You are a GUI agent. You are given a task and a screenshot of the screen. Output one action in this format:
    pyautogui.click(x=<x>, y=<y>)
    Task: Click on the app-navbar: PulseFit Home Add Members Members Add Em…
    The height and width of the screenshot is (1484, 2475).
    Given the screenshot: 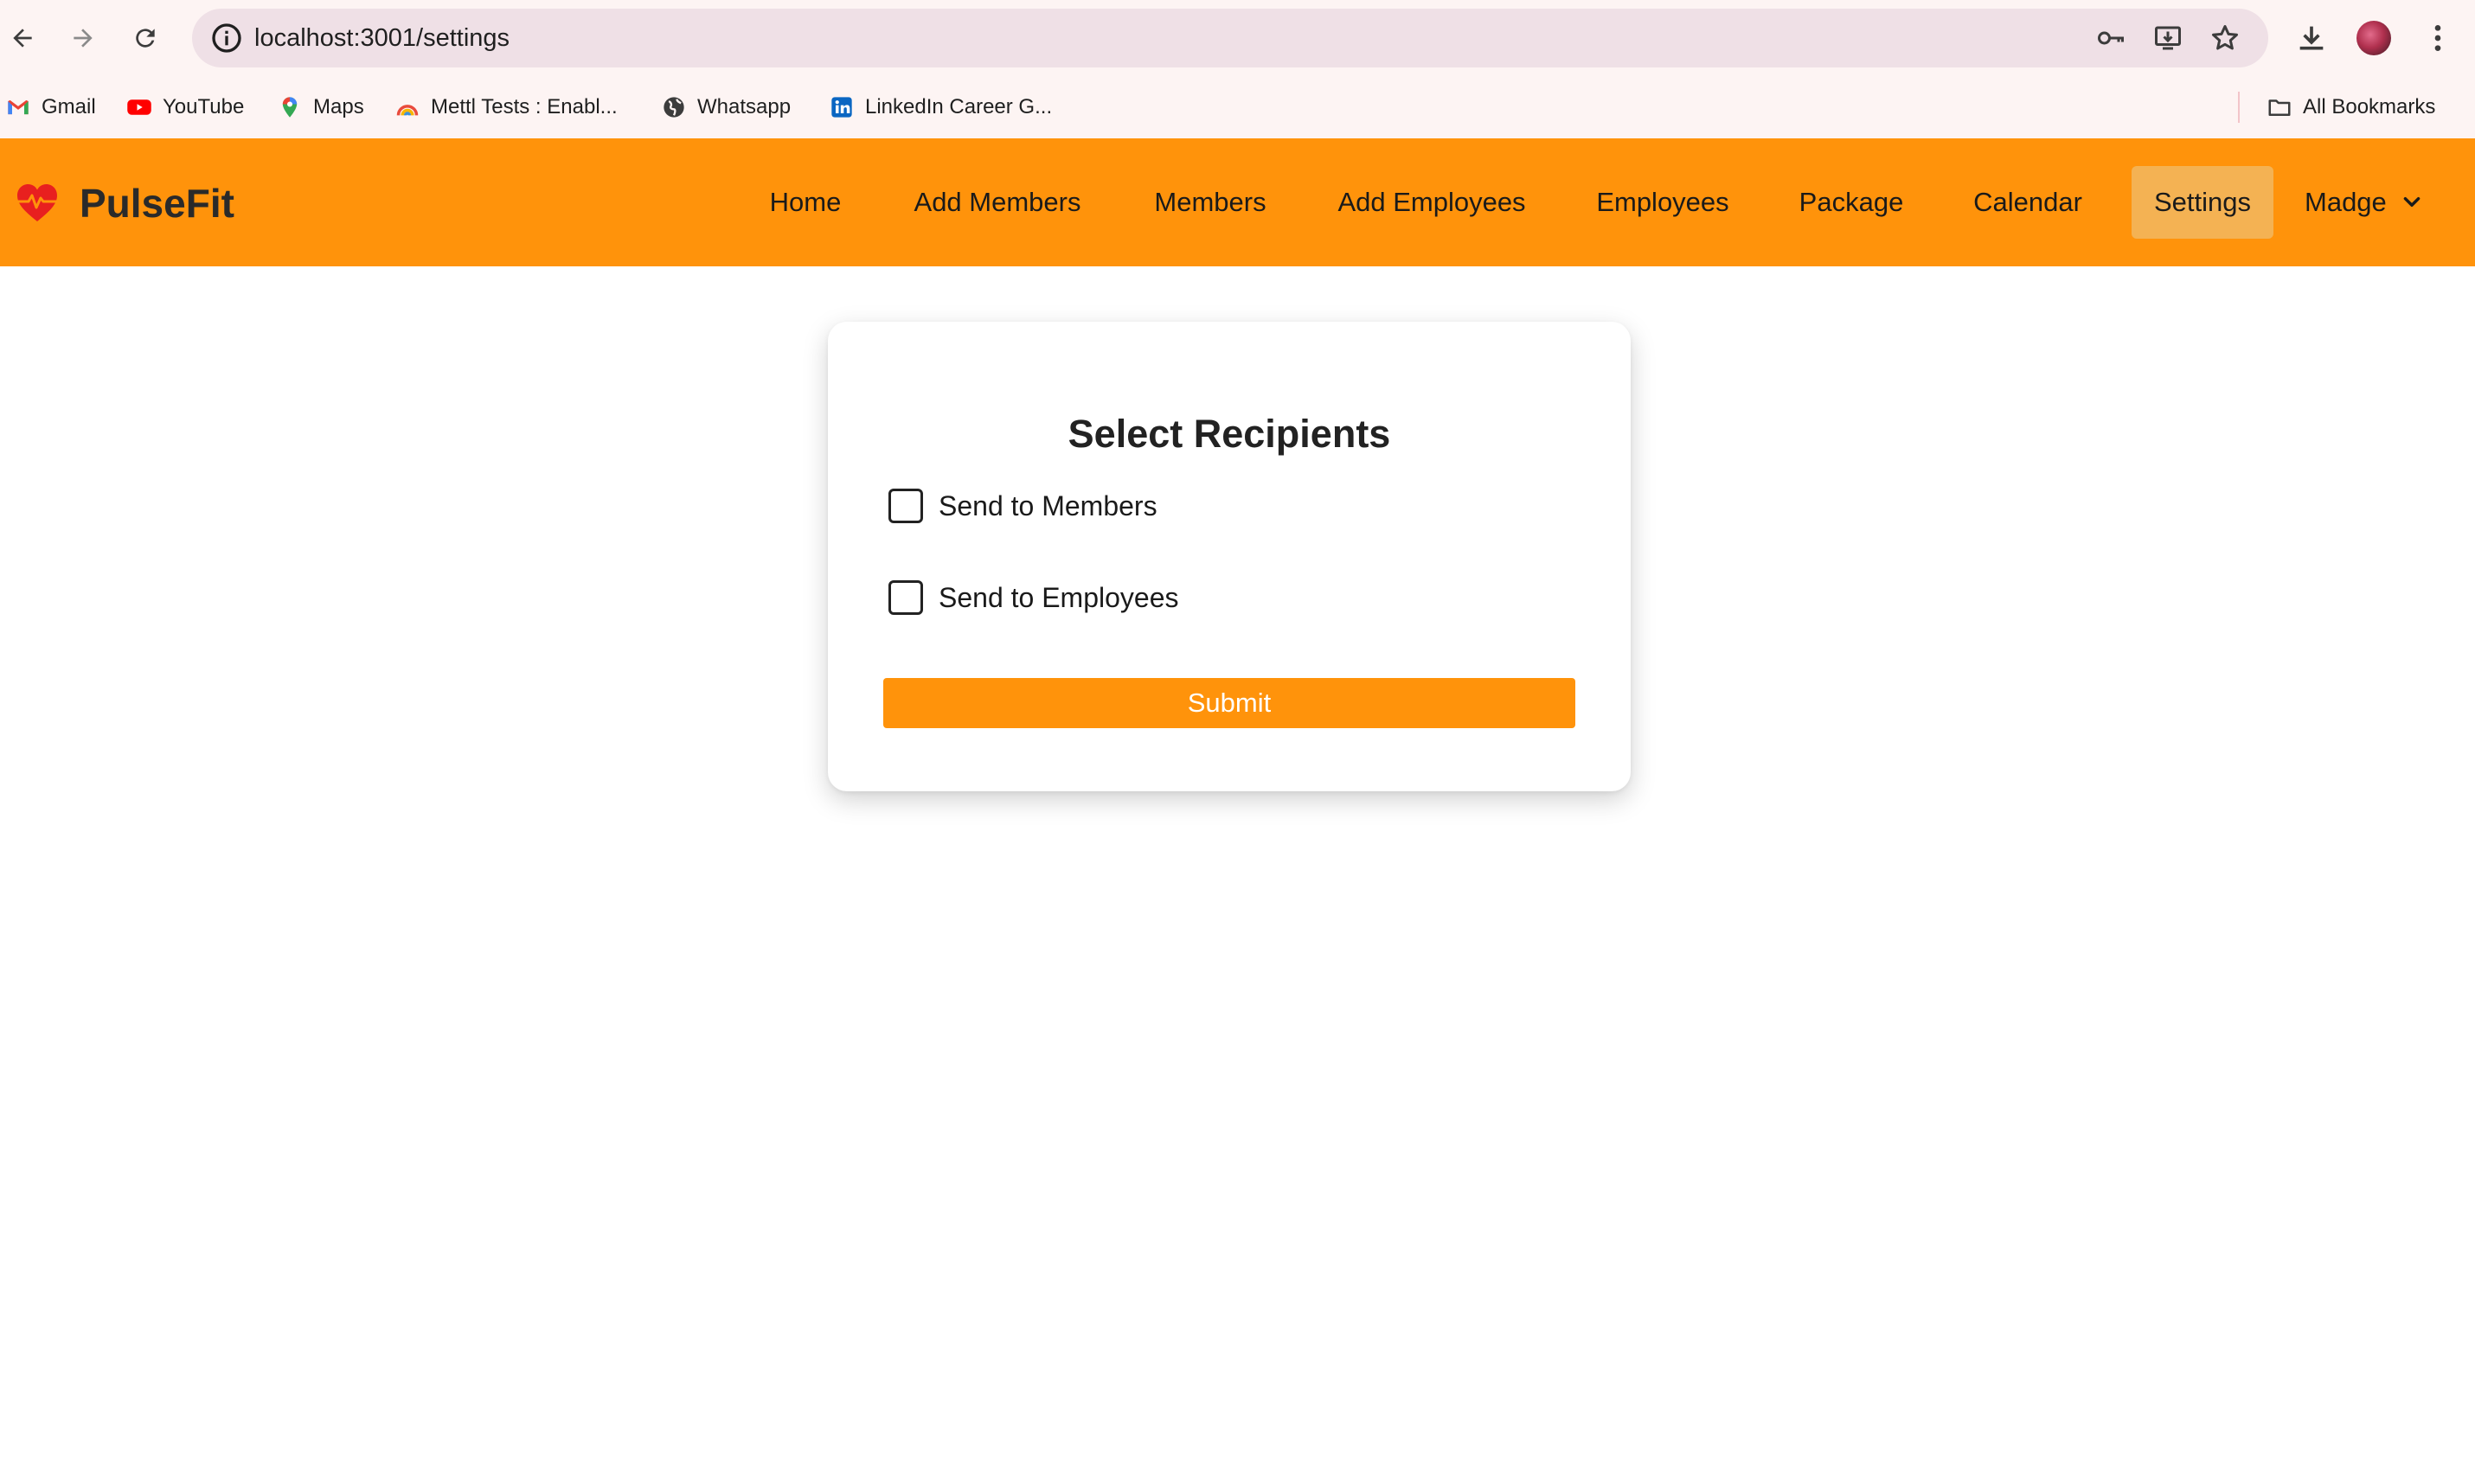 What is the action you would take?
    pyautogui.click(x=1237, y=202)
    